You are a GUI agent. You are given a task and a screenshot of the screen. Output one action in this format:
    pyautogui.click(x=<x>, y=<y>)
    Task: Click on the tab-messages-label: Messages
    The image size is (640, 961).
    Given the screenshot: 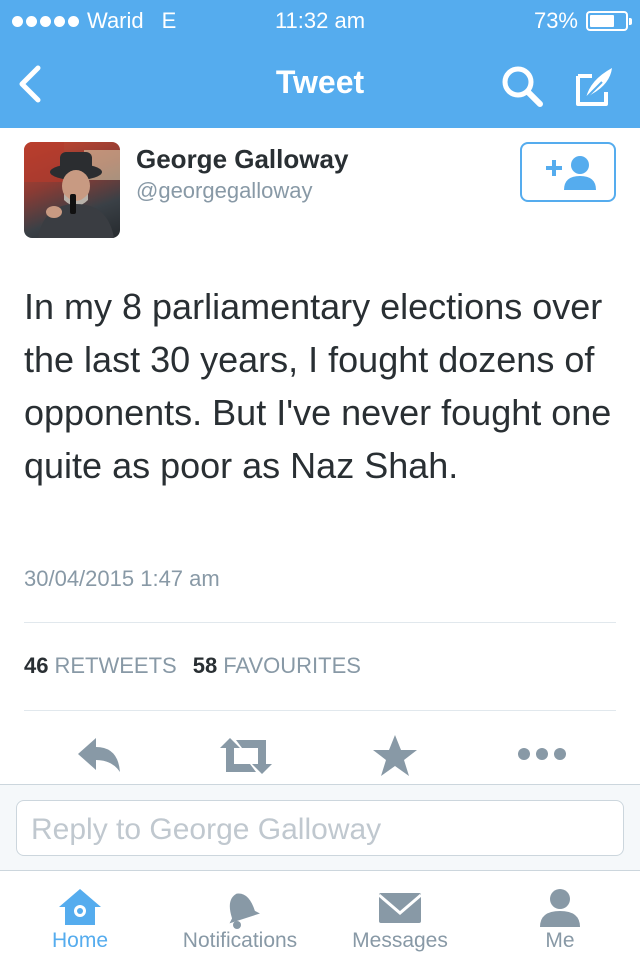 What is the action you would take?
    pyautogui.click(x=400, y=940)
    